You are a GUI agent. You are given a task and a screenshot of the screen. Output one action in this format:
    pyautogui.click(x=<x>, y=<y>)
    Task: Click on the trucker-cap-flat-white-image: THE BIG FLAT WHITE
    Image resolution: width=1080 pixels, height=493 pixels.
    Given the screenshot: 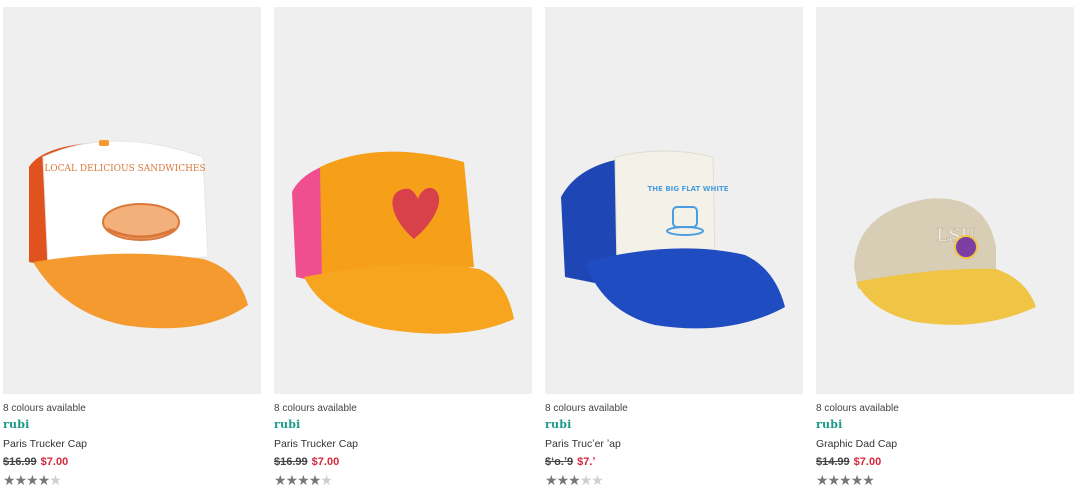 What is the action you would take?
    pyautogui.click(x=673, y=239)
    